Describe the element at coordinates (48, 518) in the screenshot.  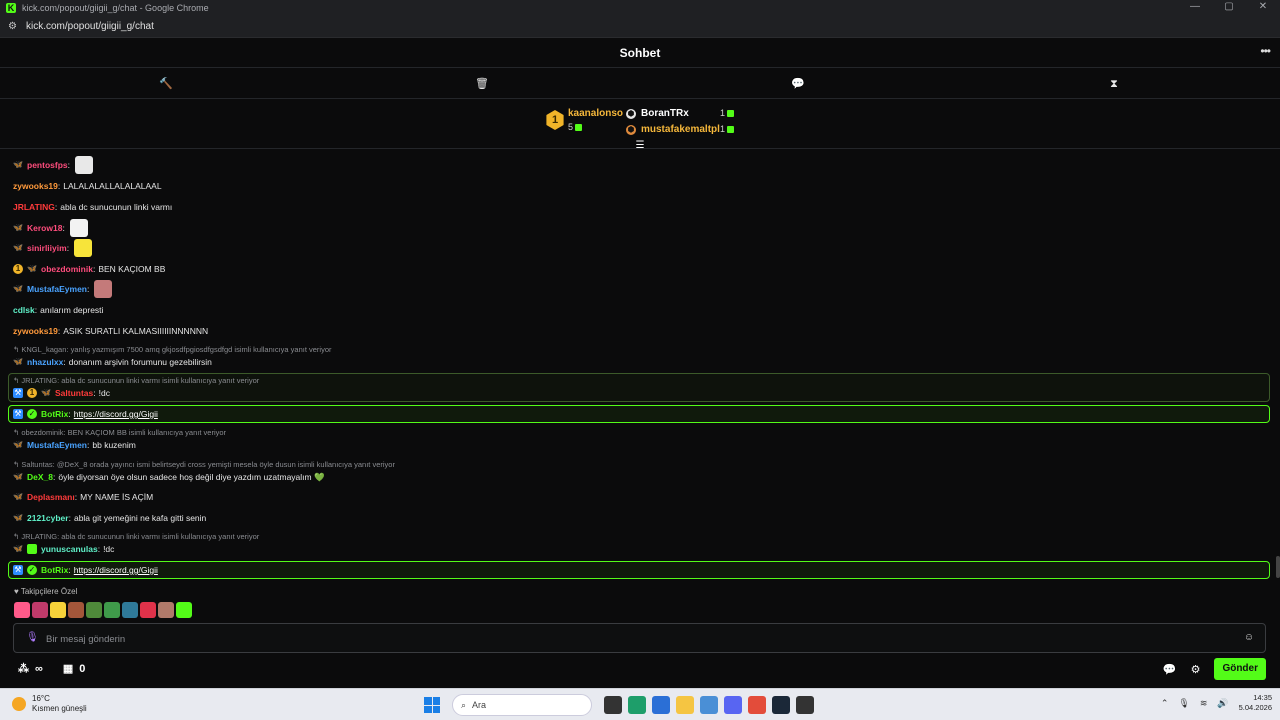
I see `username: 2121cyber` at that location.